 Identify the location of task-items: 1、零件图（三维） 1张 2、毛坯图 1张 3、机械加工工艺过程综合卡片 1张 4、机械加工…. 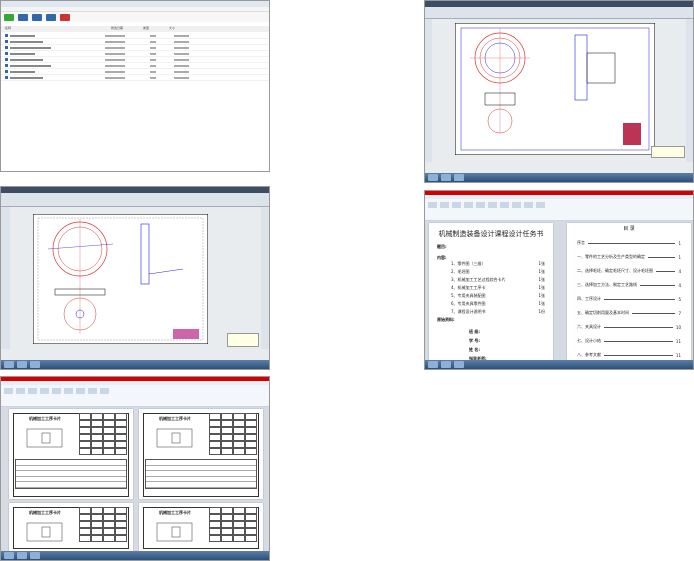
(491, 288).